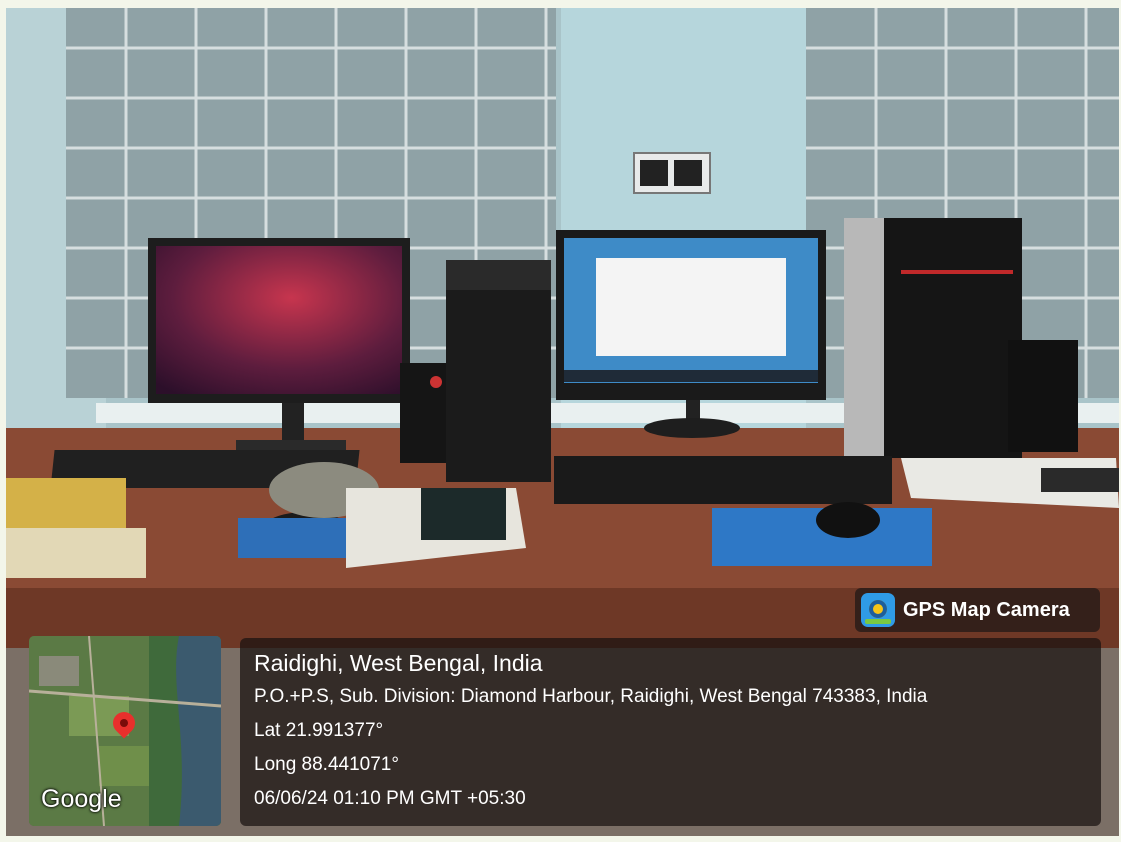 The image size is (1121, 842). What do you see at coordinates (878, 610) in the screenshot?
I see `gps-map-camera-icon` at bounding box center [878, 610].